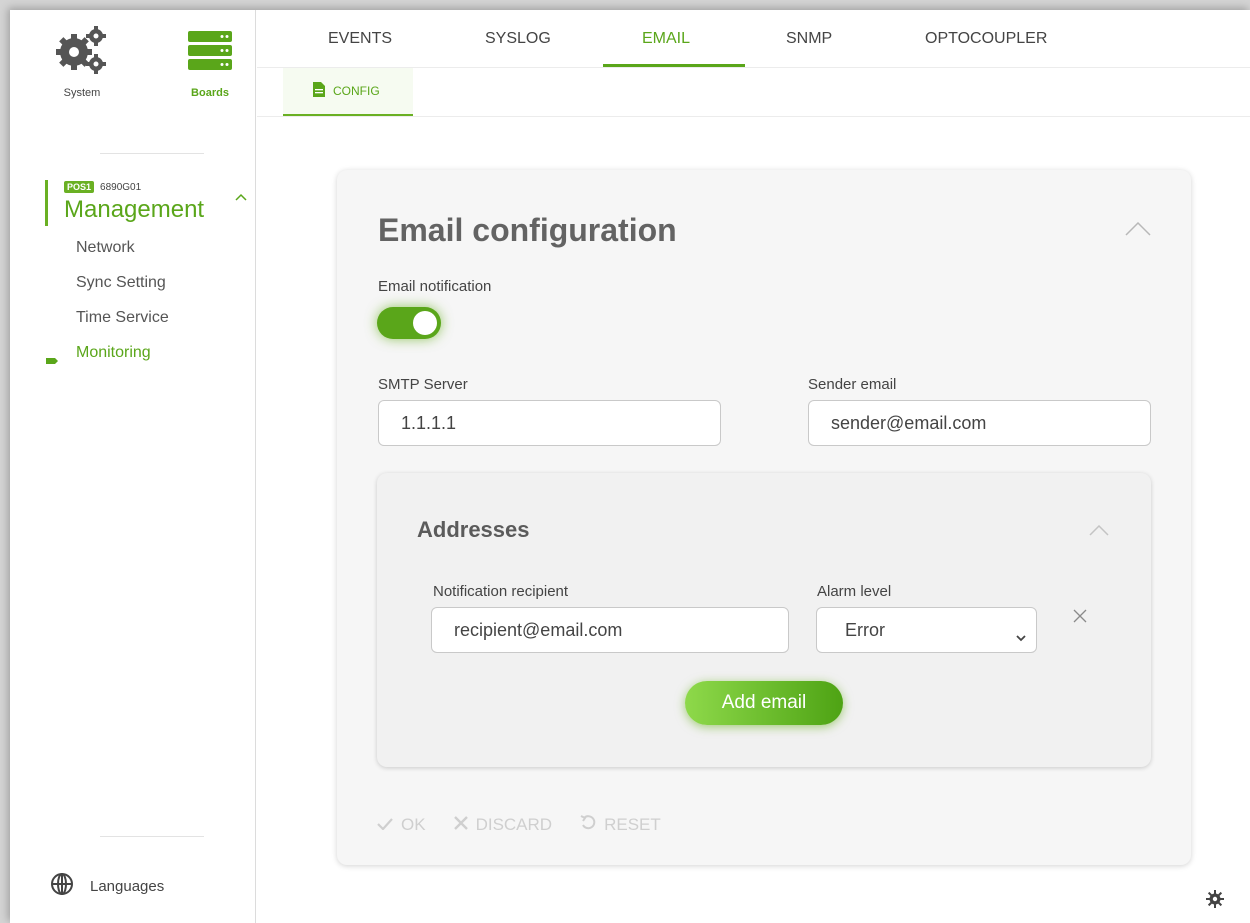 The image size is (1250, 923). I want to click on sender-email-label: Sender email, so click(852, 384).